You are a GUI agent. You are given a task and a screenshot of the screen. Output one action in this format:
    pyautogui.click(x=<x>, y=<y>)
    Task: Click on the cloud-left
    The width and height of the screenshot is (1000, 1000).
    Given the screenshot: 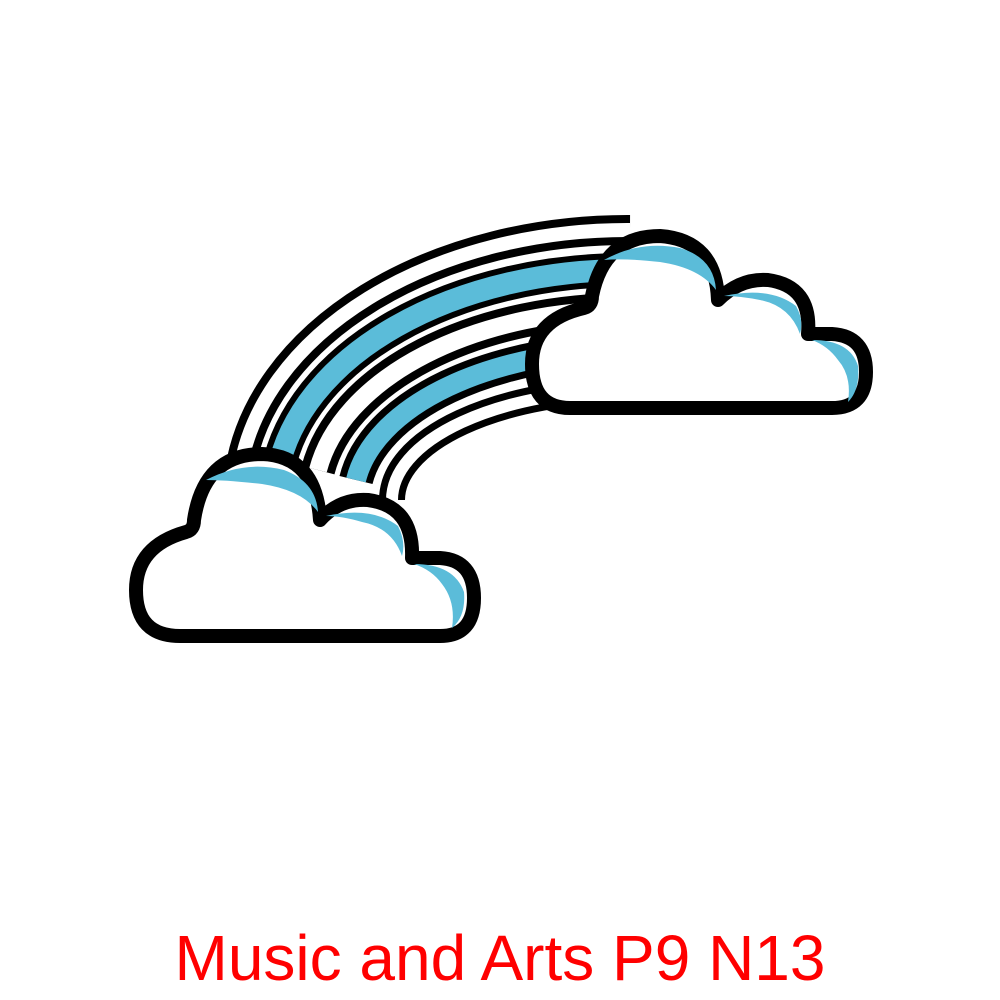 What is the action you would take?
    pyautogui.click(x=305, y=545)
    